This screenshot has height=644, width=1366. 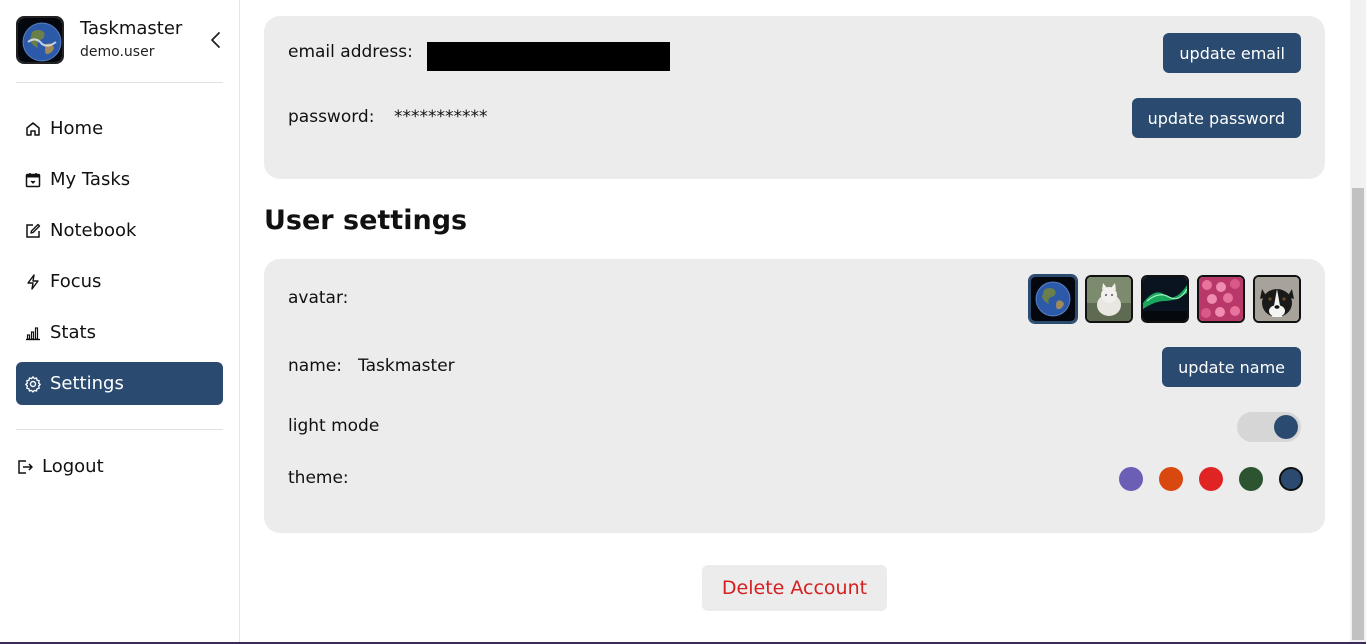 What do you see at coordinates (315, 366) in the screenshot?
I see `name-label: name:` at bounding box center [315, 366].